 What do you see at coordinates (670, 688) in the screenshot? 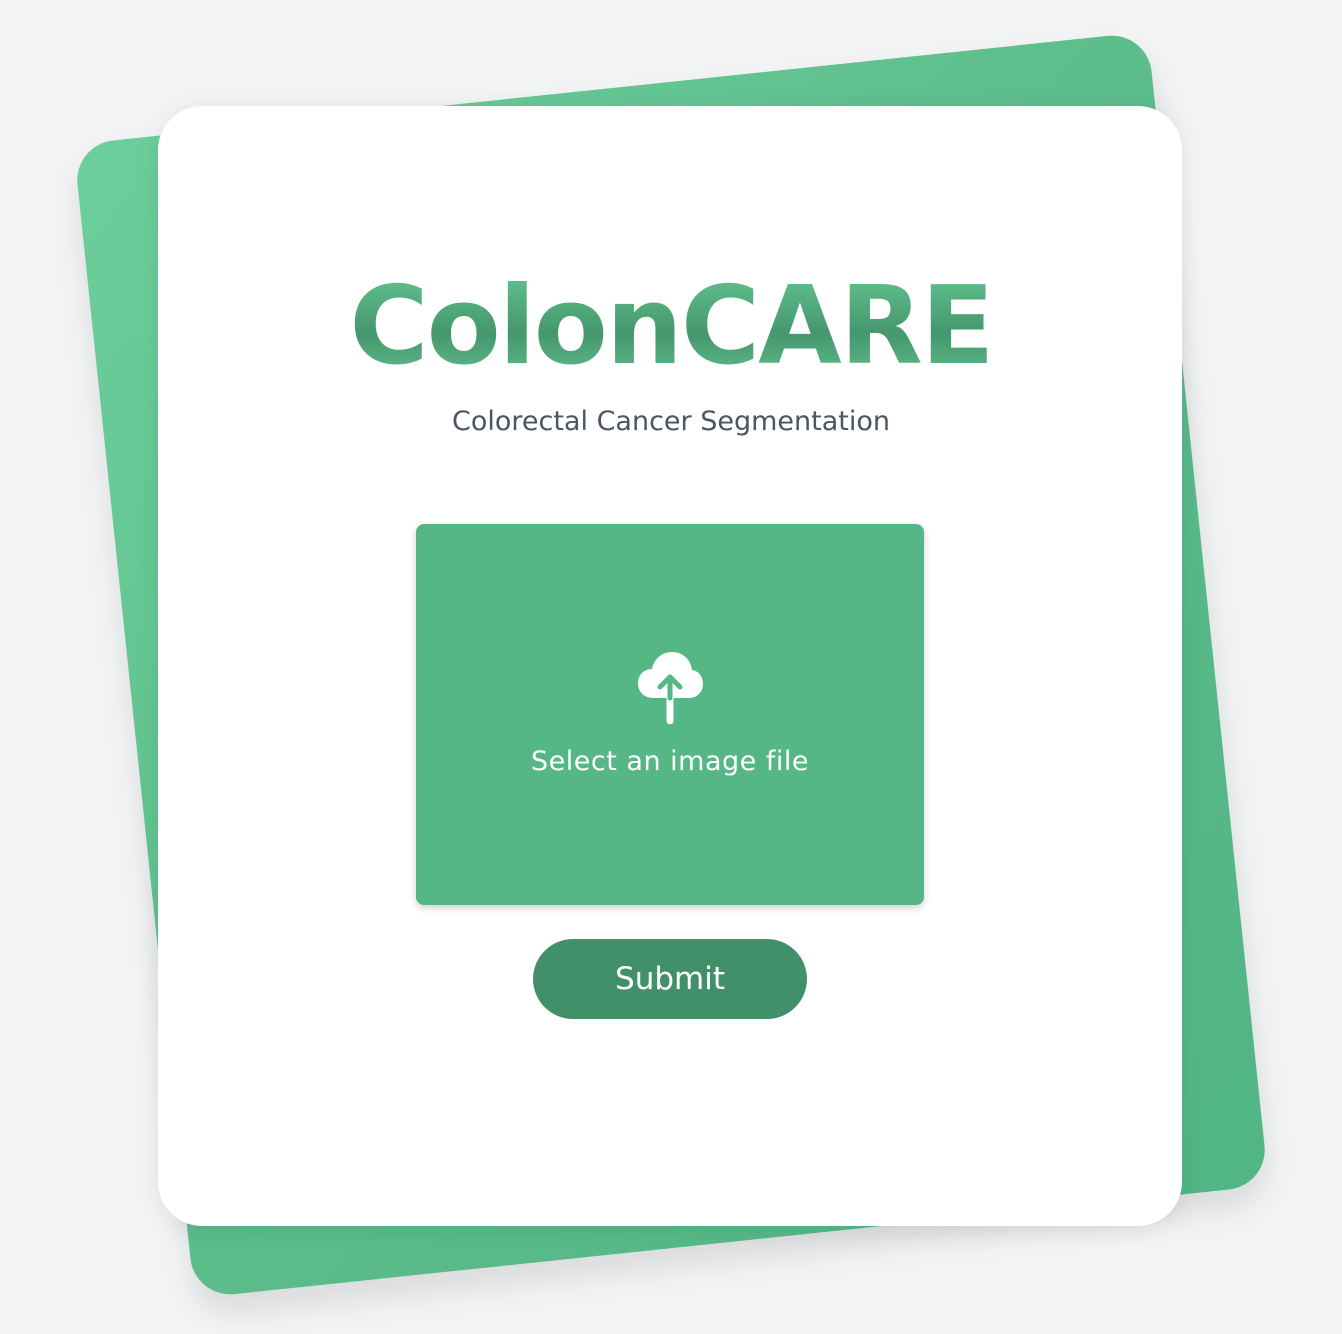
I see `cloud-upload-icon` at bounding box center [670, 688].